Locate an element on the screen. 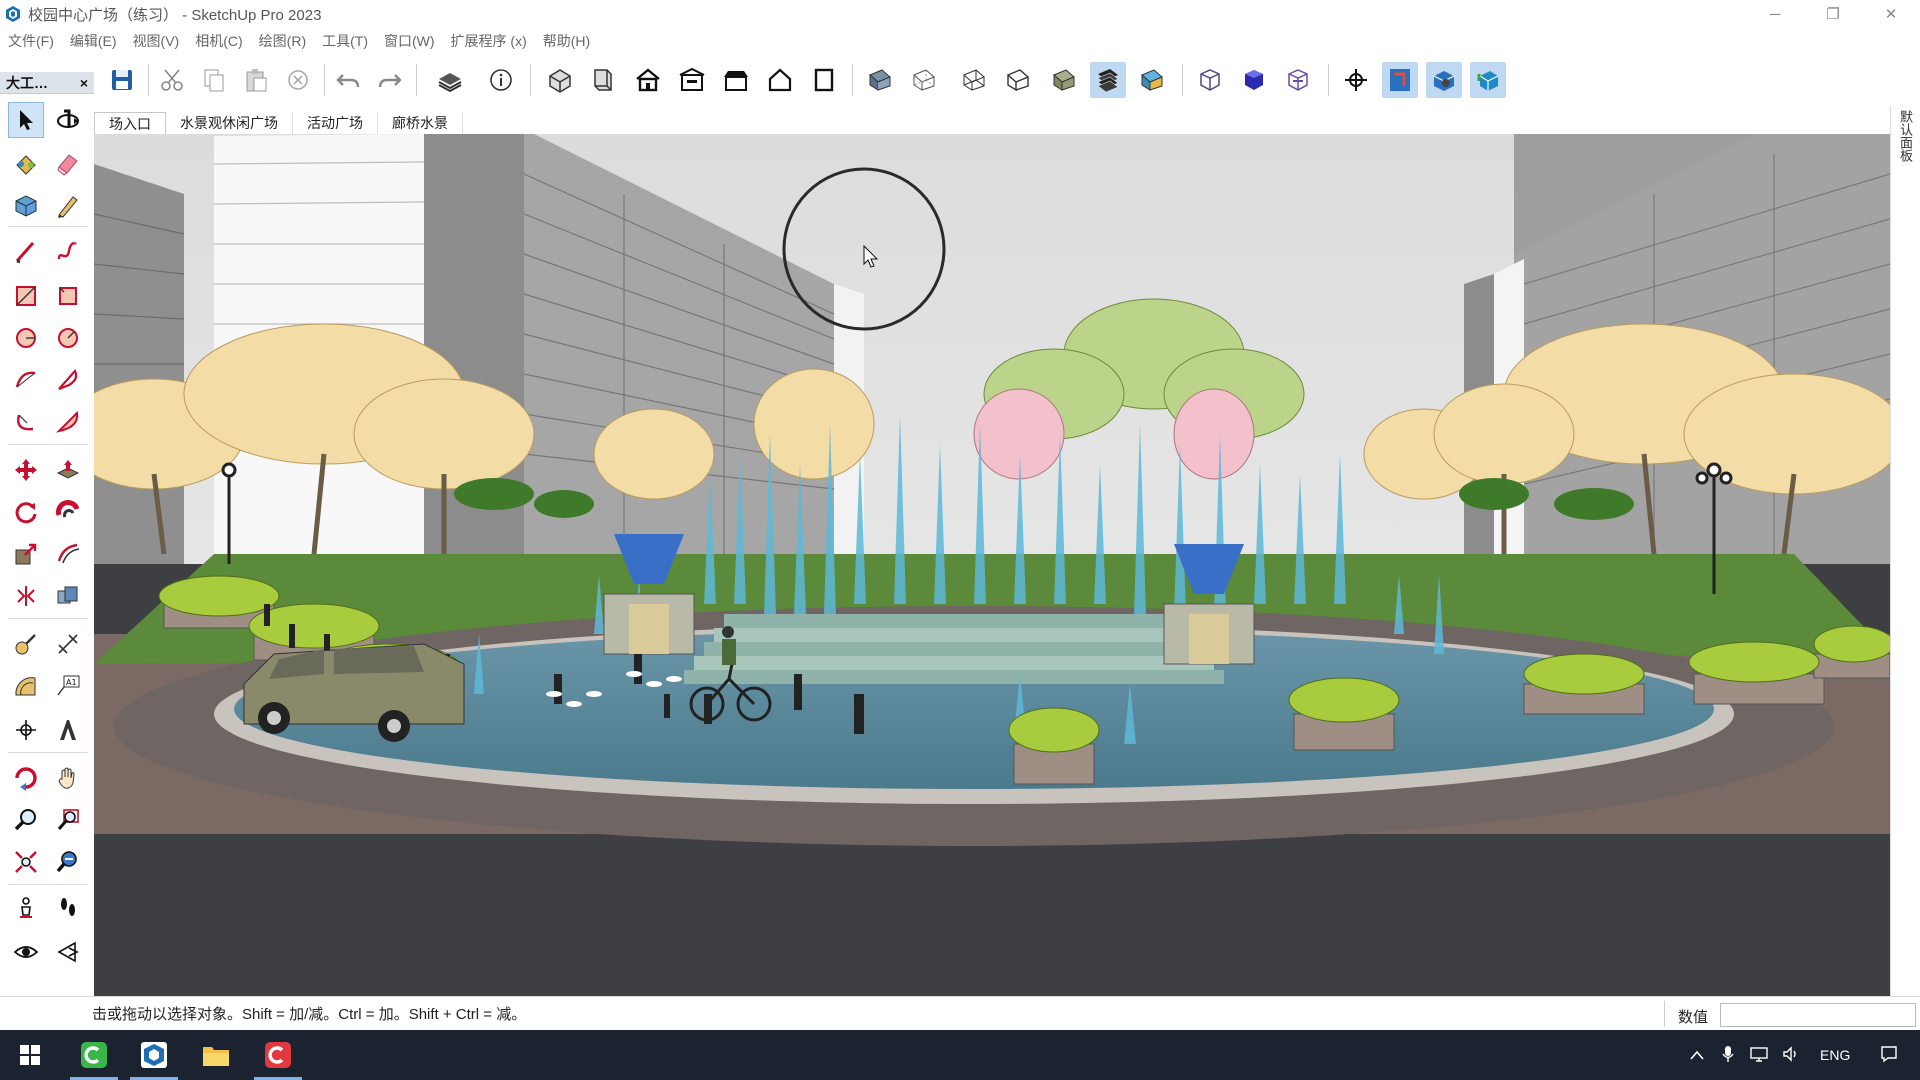  hidden-line-icon is located at coordinates (1018, 80).